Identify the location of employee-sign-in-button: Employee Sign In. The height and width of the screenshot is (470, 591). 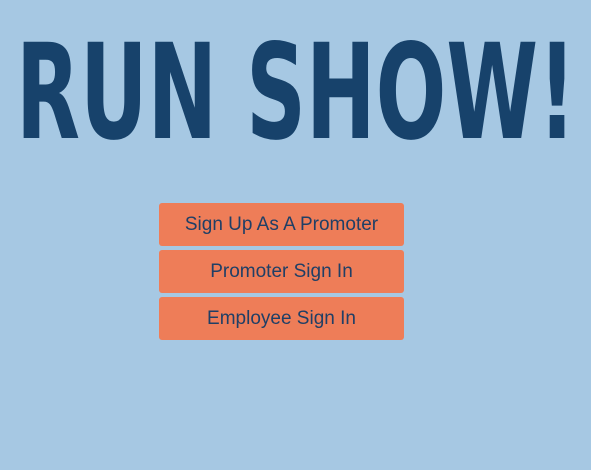
(281, 318).